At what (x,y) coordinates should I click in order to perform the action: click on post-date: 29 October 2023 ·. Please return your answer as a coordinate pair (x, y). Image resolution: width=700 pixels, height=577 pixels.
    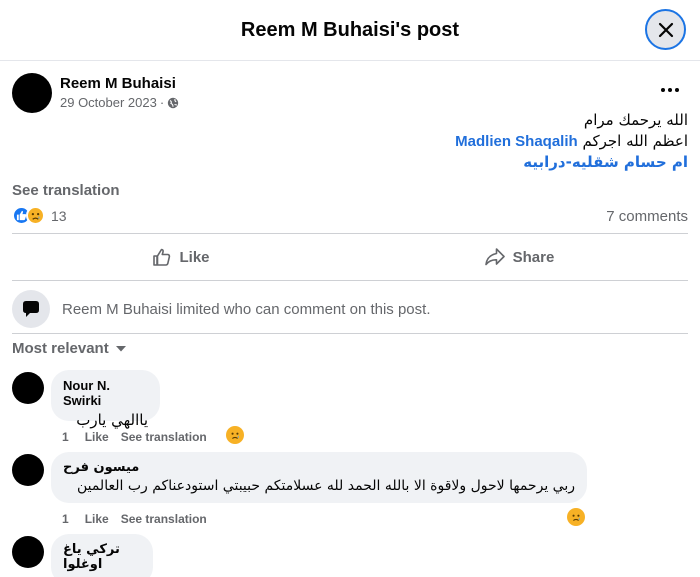
    Looking at the image, I should click on (119, 102).